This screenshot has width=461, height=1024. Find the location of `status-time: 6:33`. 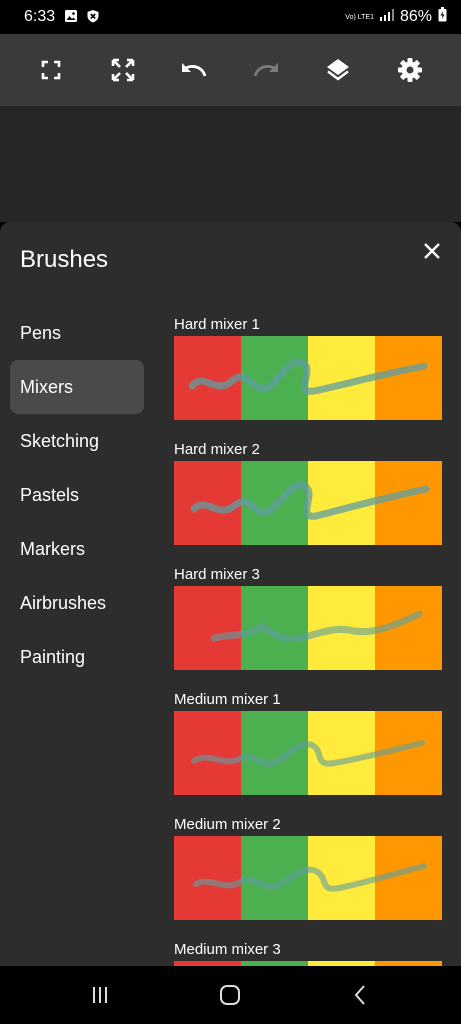

status-time: 6:33 is located at coordinates (40, 16).